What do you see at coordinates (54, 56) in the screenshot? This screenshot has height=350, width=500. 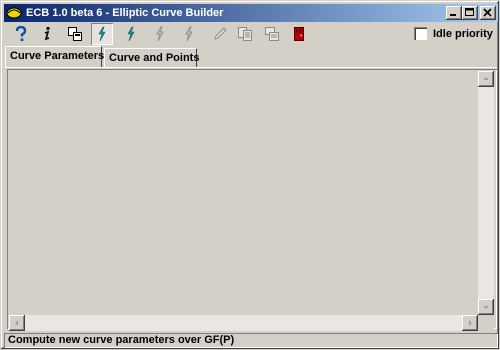 I see `tab-curve-parameters: Curve Parameters` at bounding box center [54, 56].